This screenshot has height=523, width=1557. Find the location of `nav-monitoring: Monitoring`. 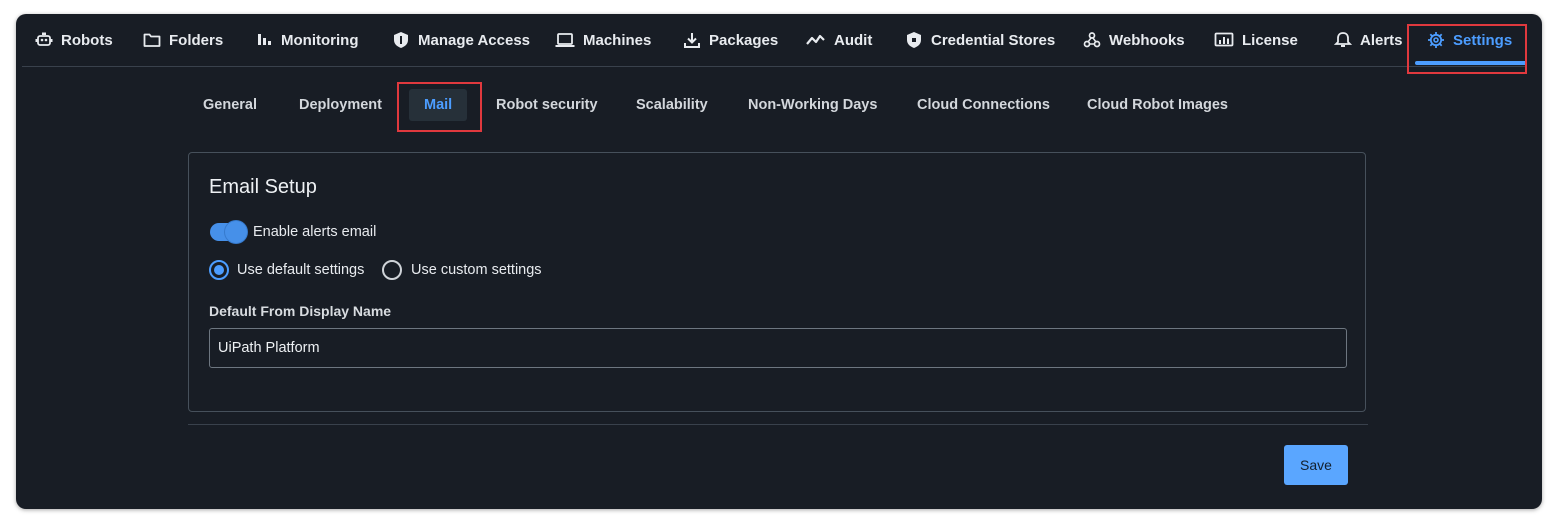

nav-monitoring: Monitoring is located at coordinates (306, 40).